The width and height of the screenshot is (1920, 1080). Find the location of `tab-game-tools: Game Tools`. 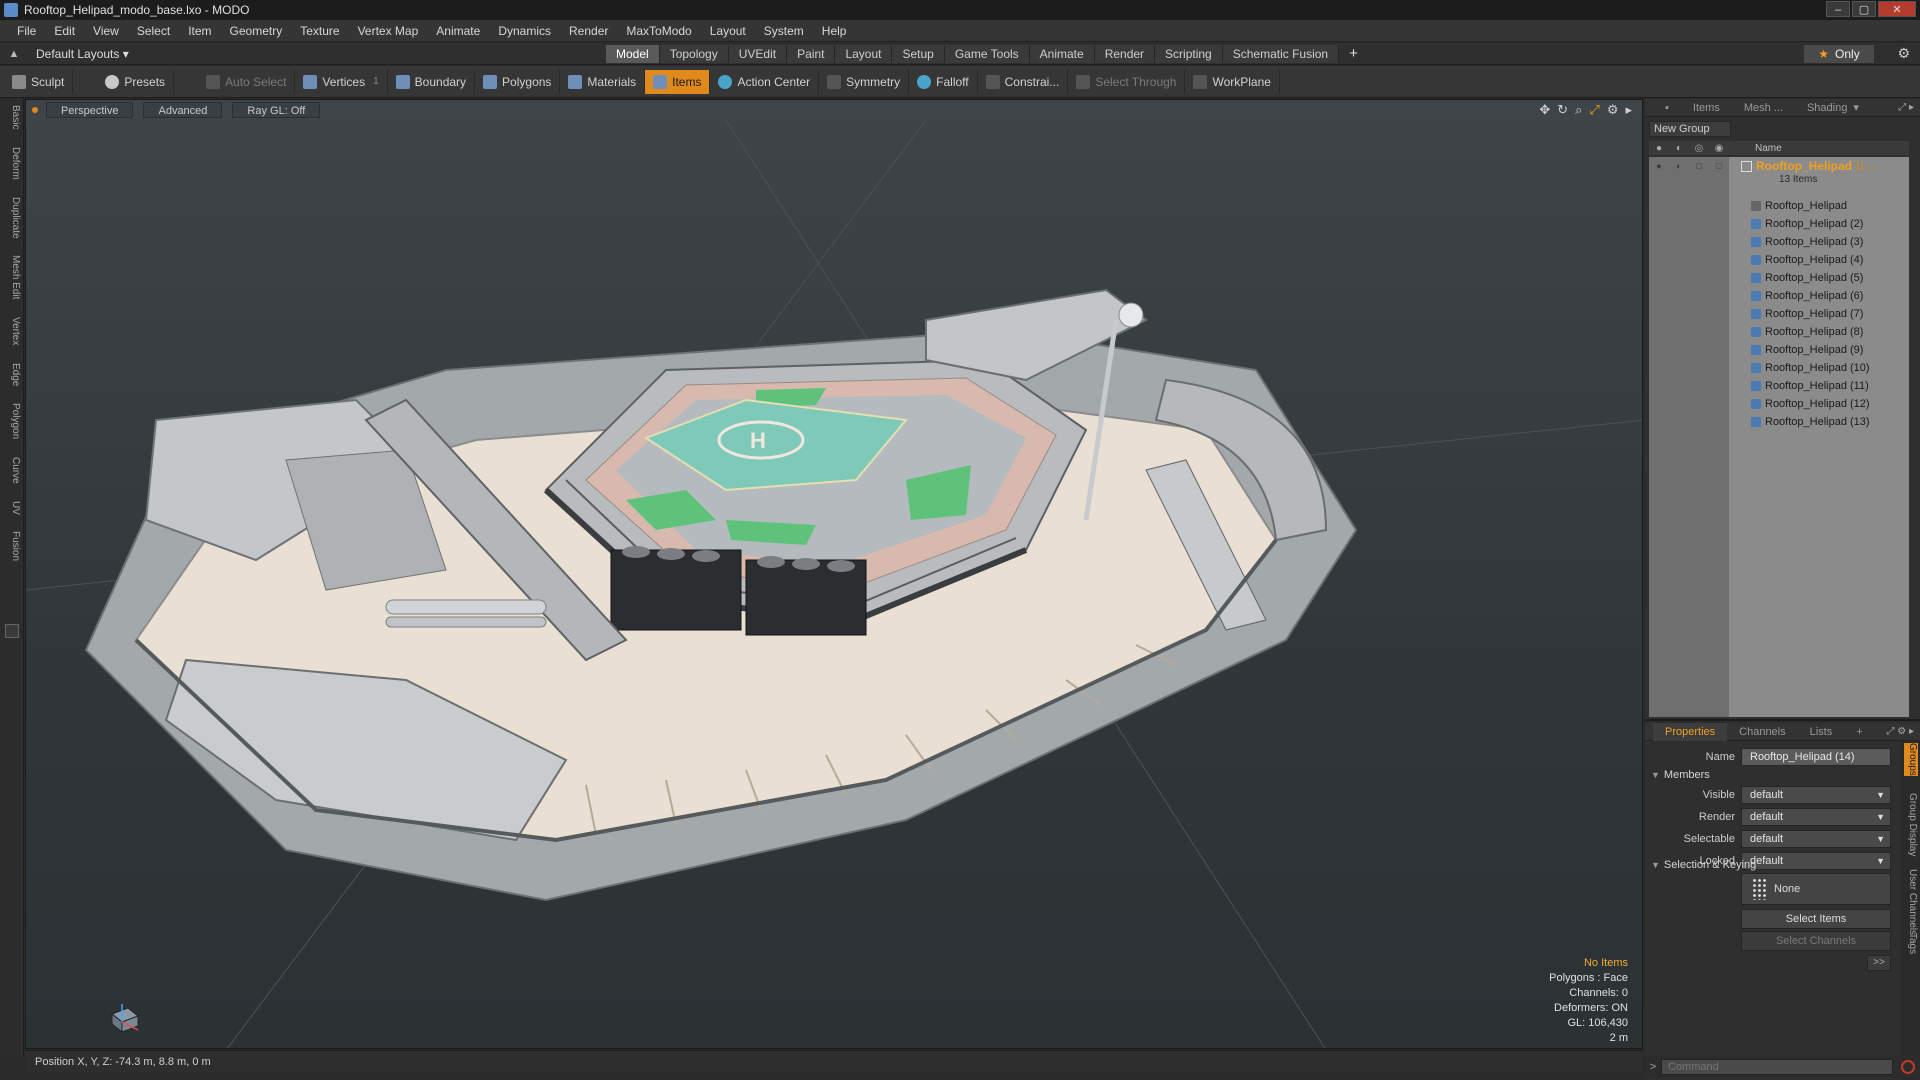

tab-game-tools: Game Tools is located at coordinates (987, 54).